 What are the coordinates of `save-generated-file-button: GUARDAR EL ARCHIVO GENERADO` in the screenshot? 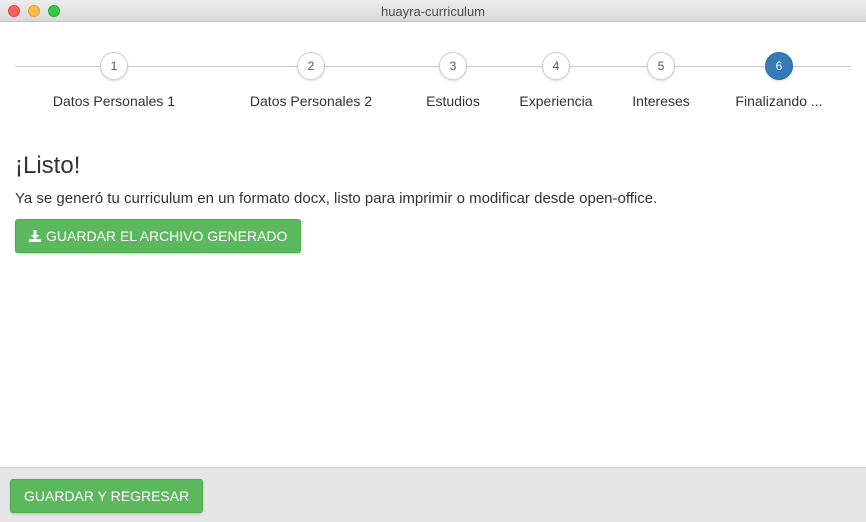 It's located at (158, 236).